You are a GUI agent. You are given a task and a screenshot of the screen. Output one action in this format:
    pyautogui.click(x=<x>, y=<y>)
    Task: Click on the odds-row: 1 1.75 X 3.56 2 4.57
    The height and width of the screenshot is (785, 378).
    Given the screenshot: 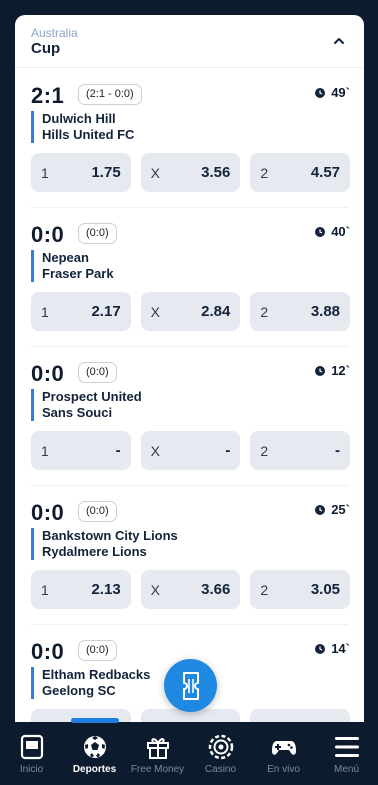 What is the action you would take?
    pyautogui.click(x=191, y=172)
    